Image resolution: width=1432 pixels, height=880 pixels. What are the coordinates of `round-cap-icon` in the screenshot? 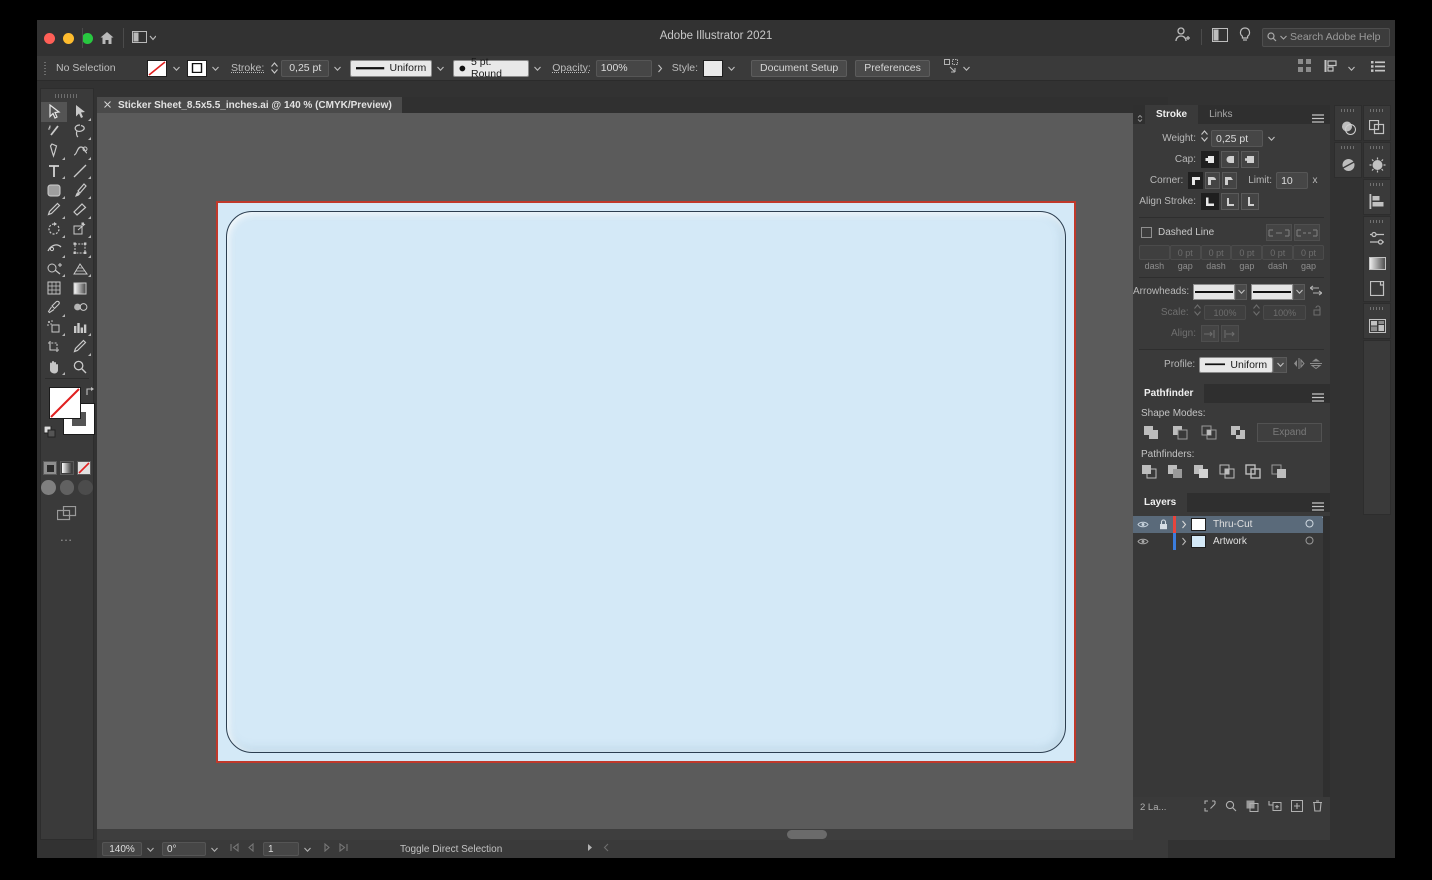 It's located at (1230, 159).